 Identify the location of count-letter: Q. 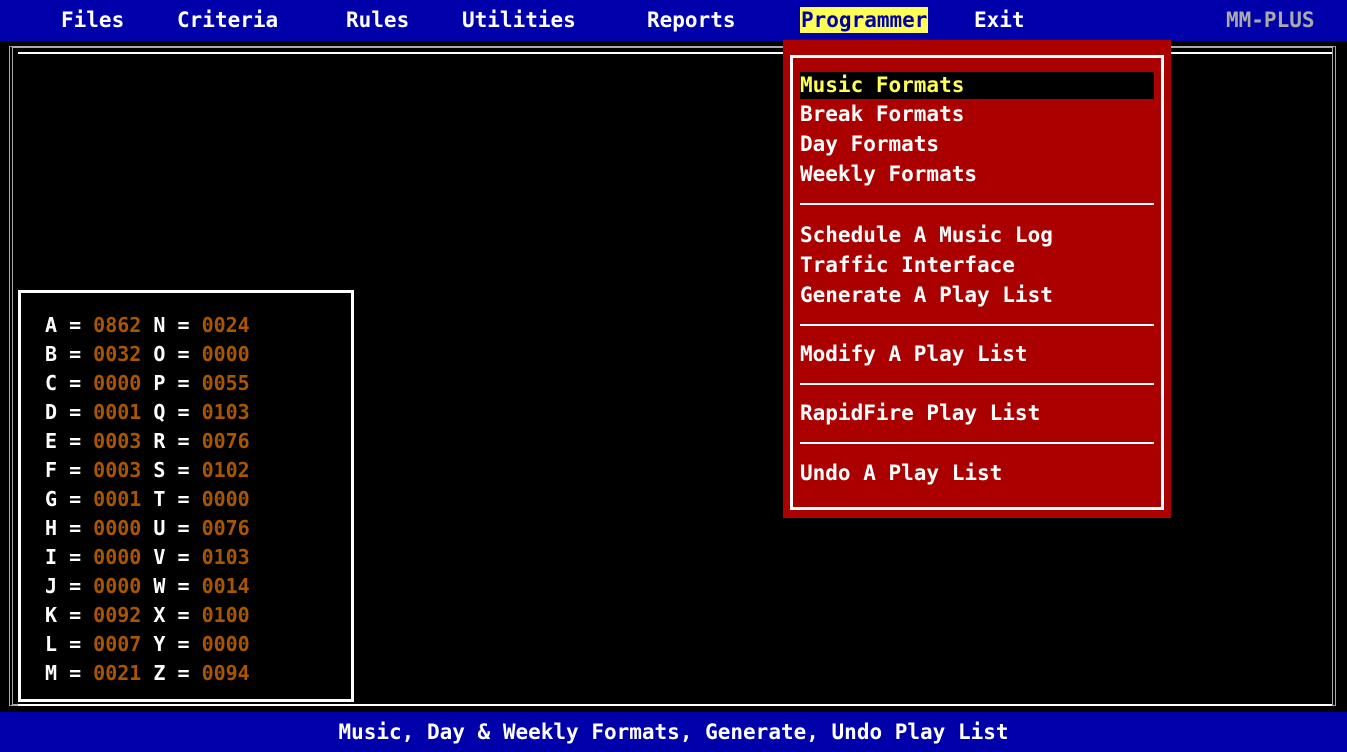
(159, 412).